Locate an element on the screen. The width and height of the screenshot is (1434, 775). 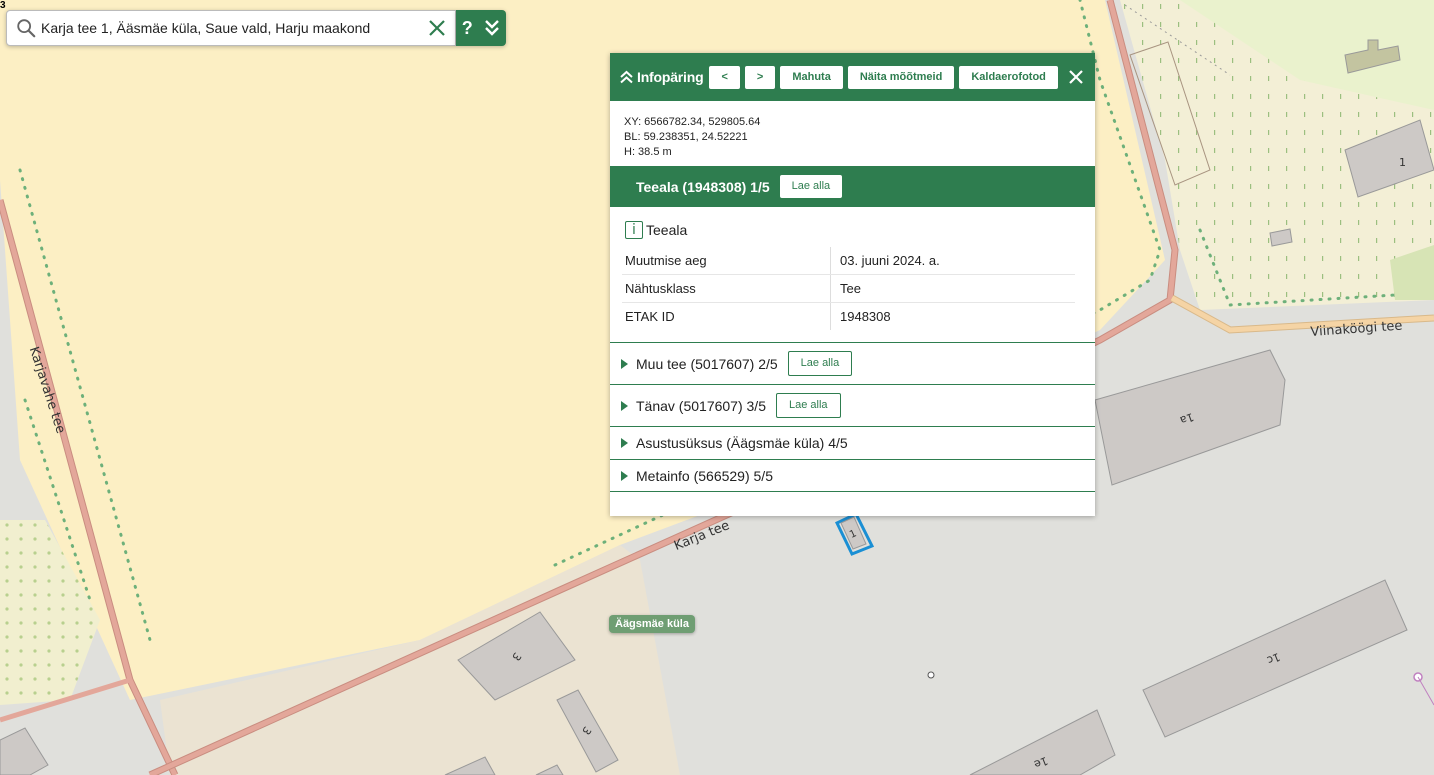
result-title: Muu tee (5017607) 2/5 is located at coordinates (707, 363).